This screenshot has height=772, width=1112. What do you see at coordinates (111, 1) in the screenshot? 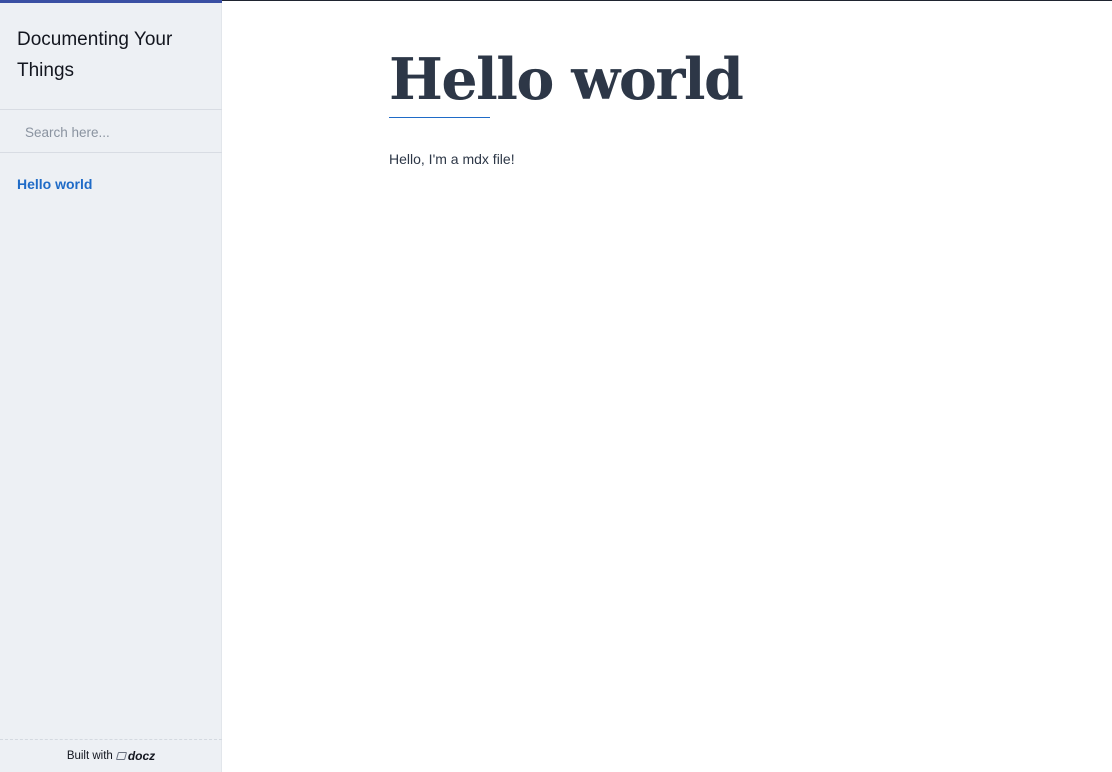
I see `sidebar-accent-bar` at bounding box center [111, 1].